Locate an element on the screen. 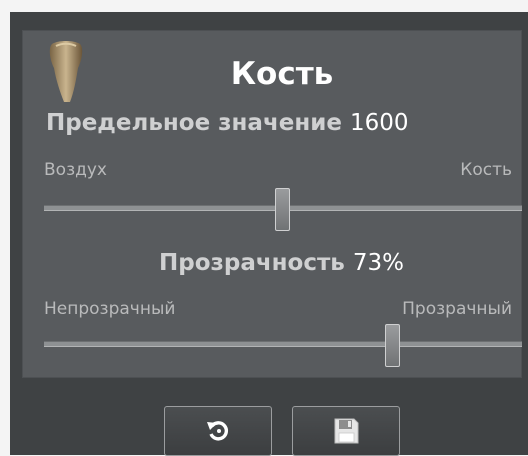 The width and height of the screenshot is (528, 456). panel-title: Кость is located at coordinates (282, 74).